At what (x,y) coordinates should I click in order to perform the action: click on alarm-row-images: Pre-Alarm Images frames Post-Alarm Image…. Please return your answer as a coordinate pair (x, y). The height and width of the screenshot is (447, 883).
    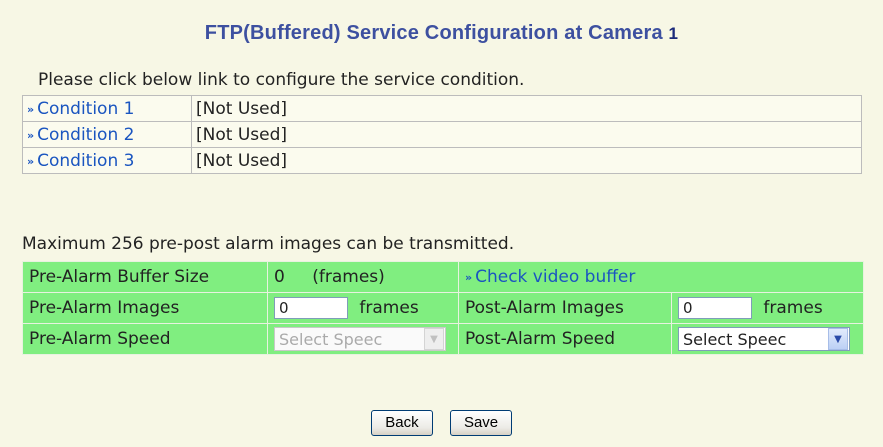
    Looking at the image, I should click on (443, 308).